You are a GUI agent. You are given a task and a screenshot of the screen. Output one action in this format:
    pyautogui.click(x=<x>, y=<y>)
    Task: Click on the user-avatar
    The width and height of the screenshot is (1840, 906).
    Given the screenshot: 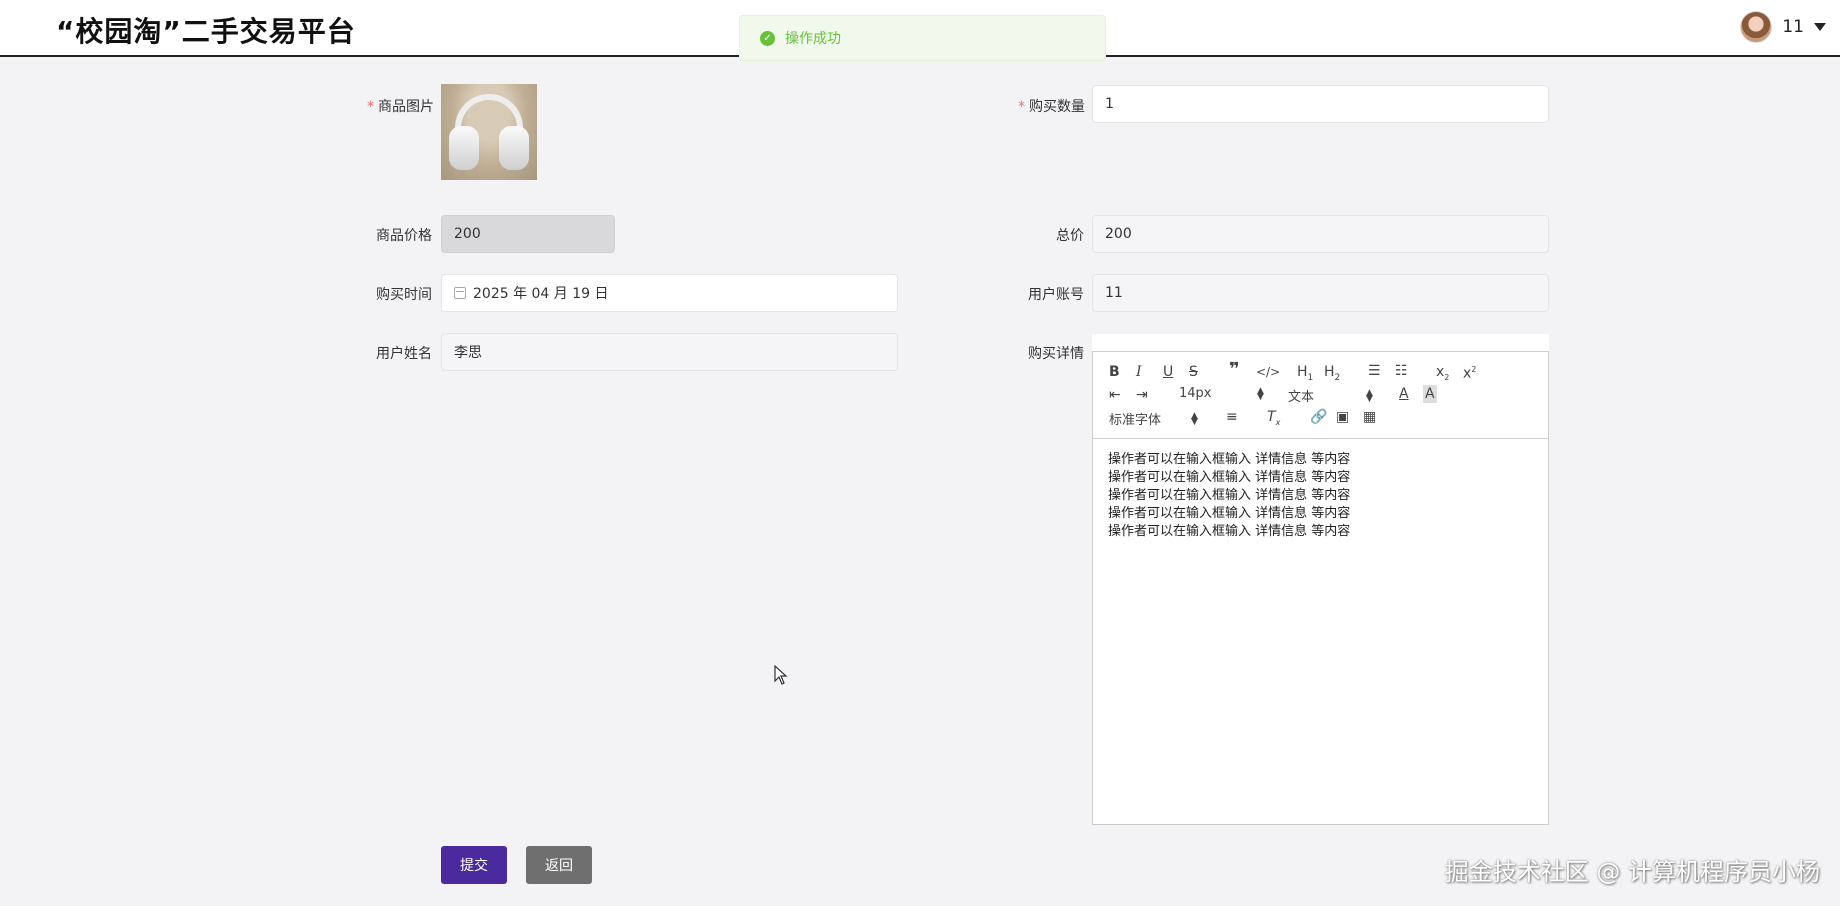 What is the action you would take?
    pyautogui.click(x=1756, y=27)
    